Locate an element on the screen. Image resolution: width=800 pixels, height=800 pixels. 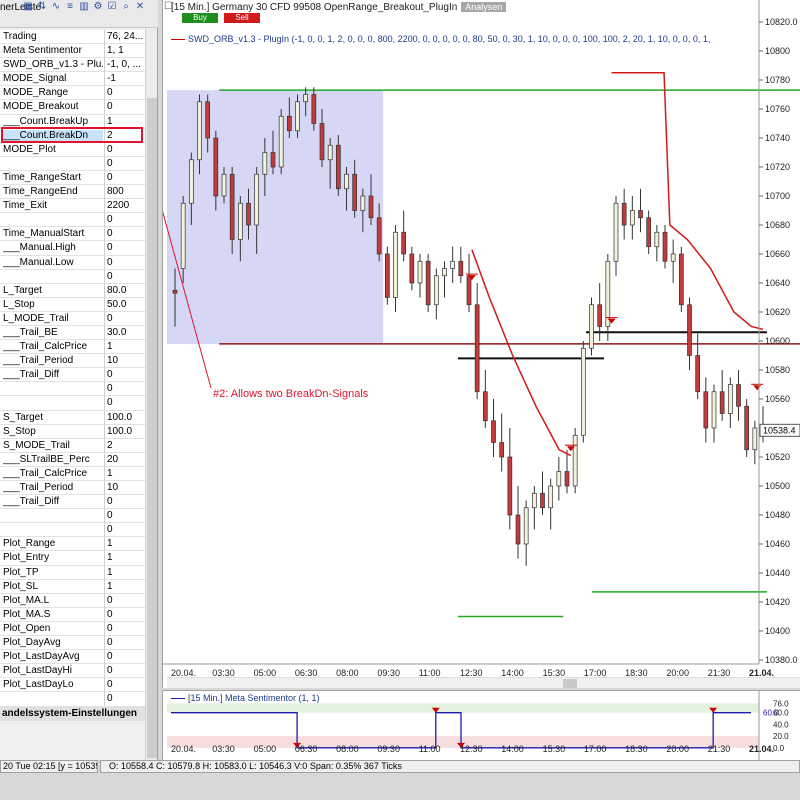
param-row: S_MODE_Trail 2 is located at coordinates (72, 445).